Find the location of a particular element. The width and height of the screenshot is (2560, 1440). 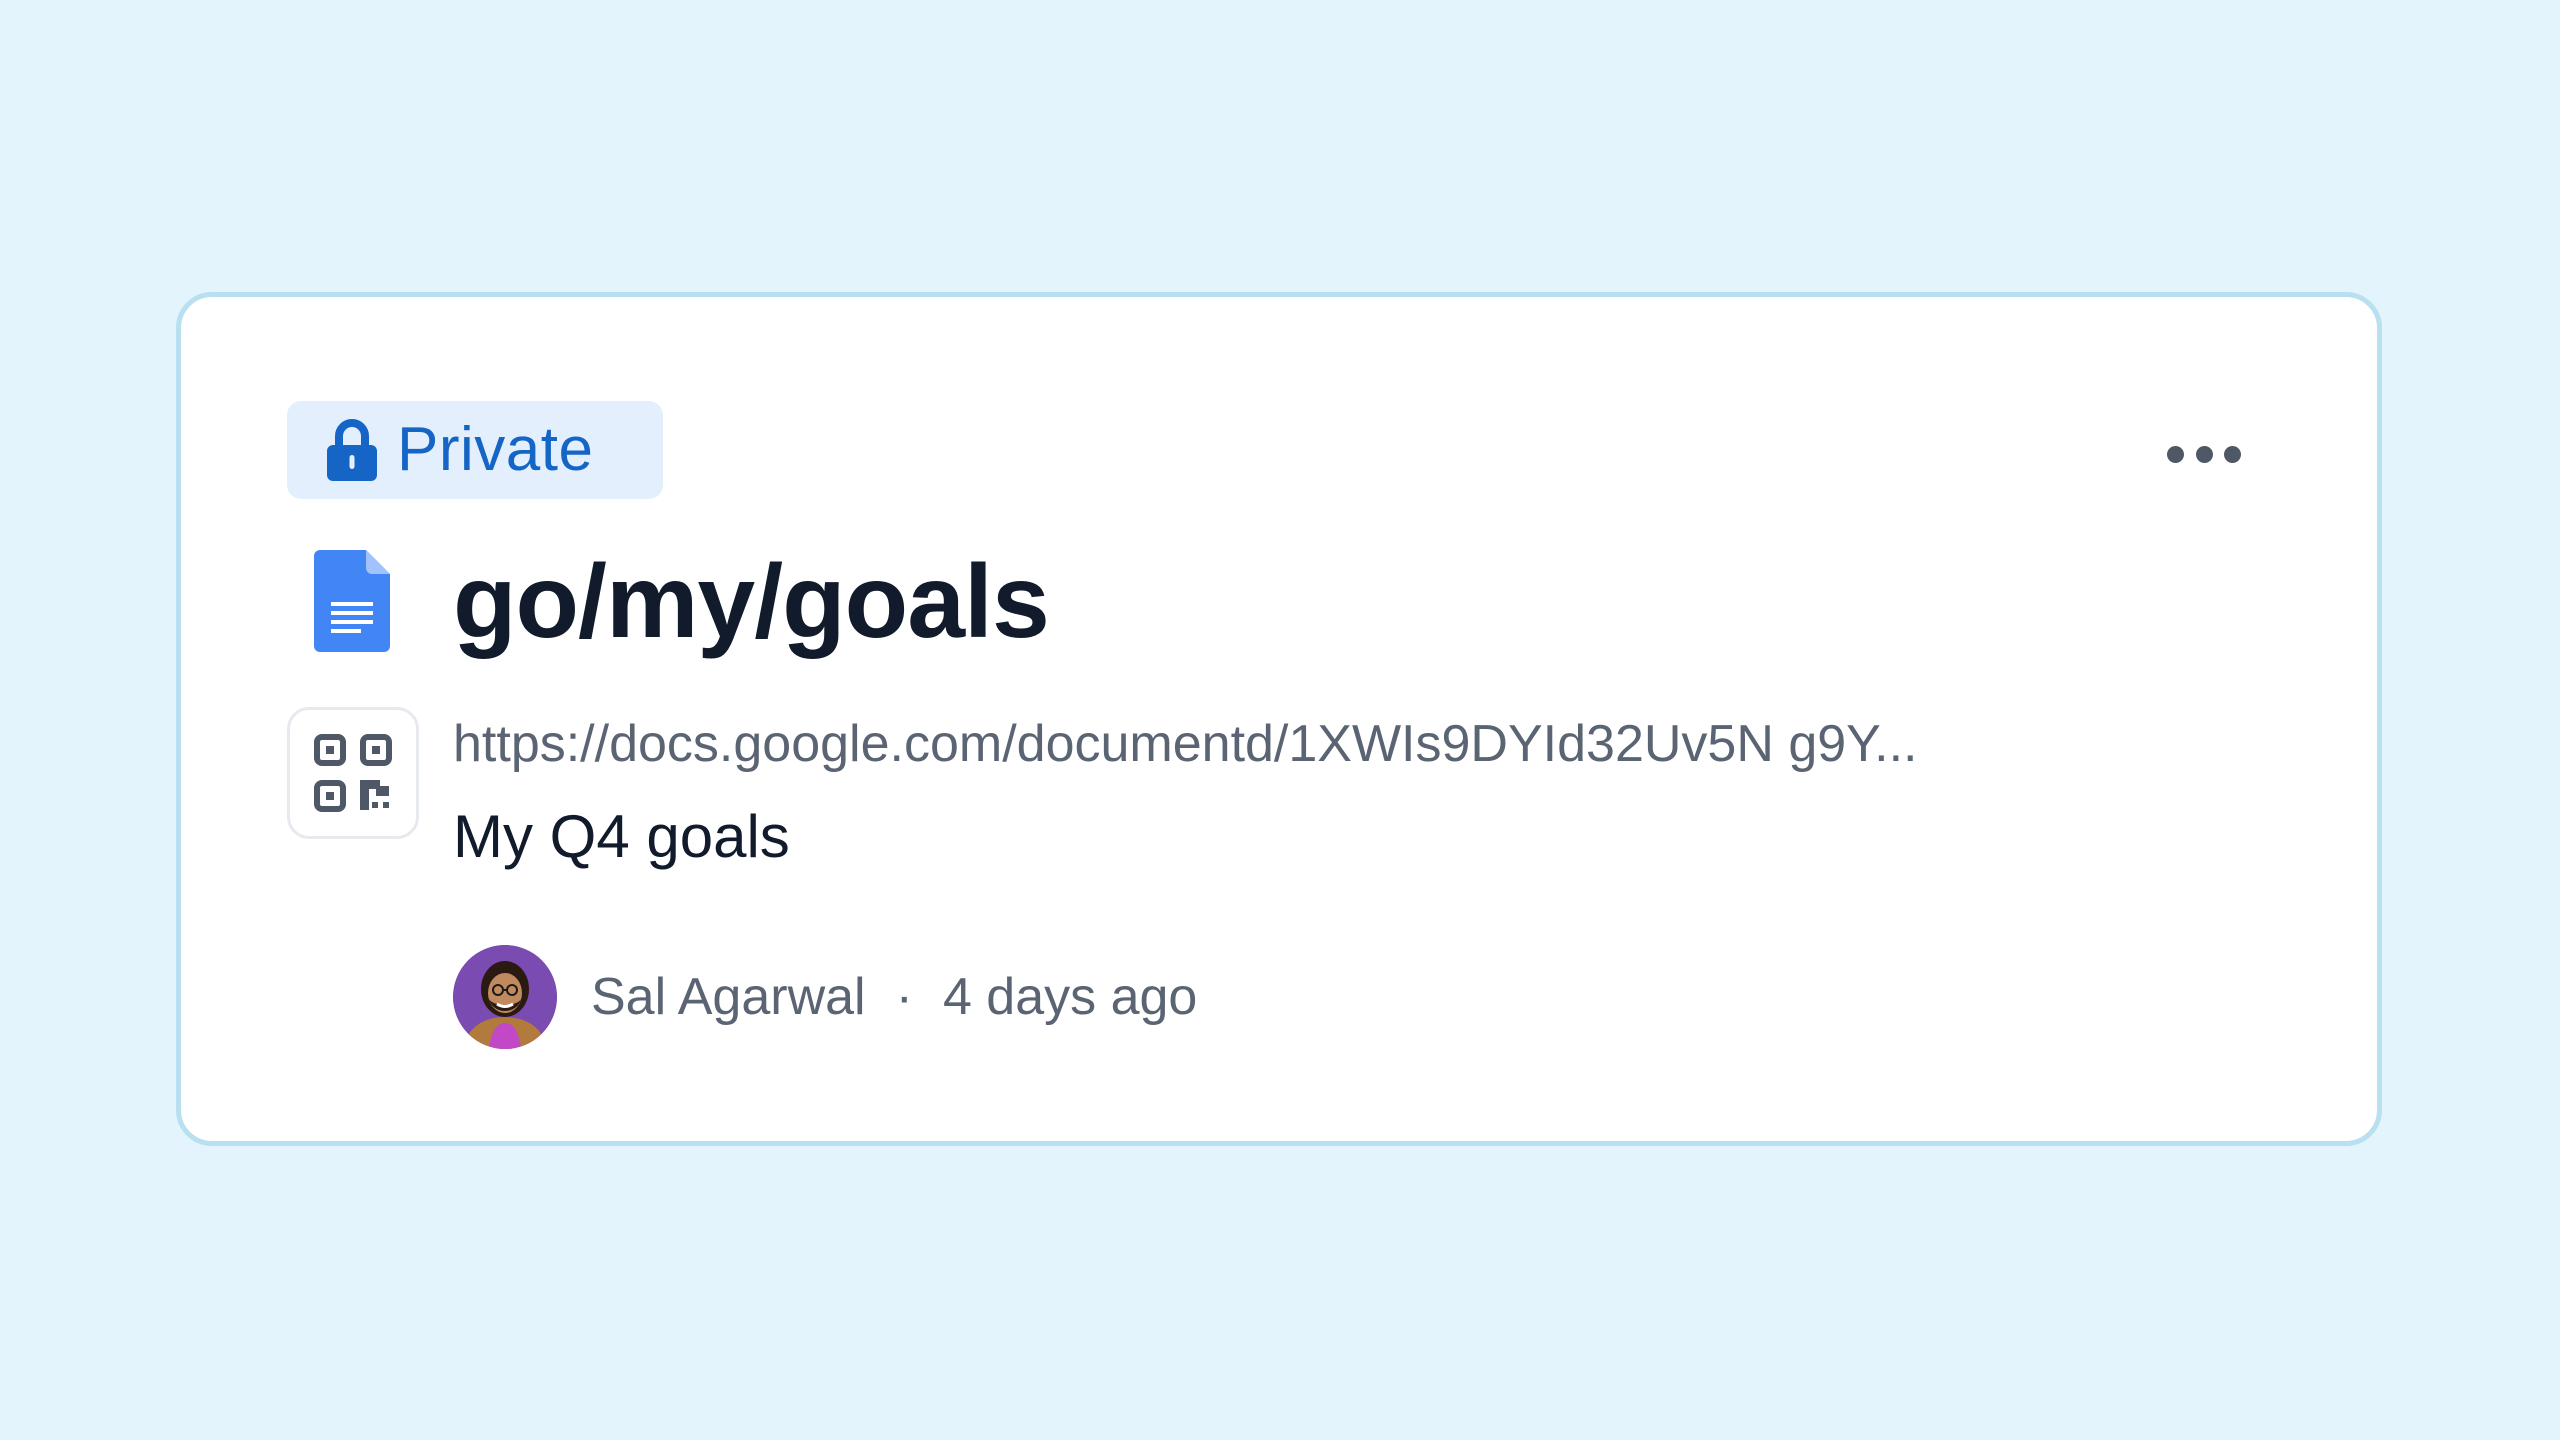

visibility-badge: Private is located at coordinates (475, 450).